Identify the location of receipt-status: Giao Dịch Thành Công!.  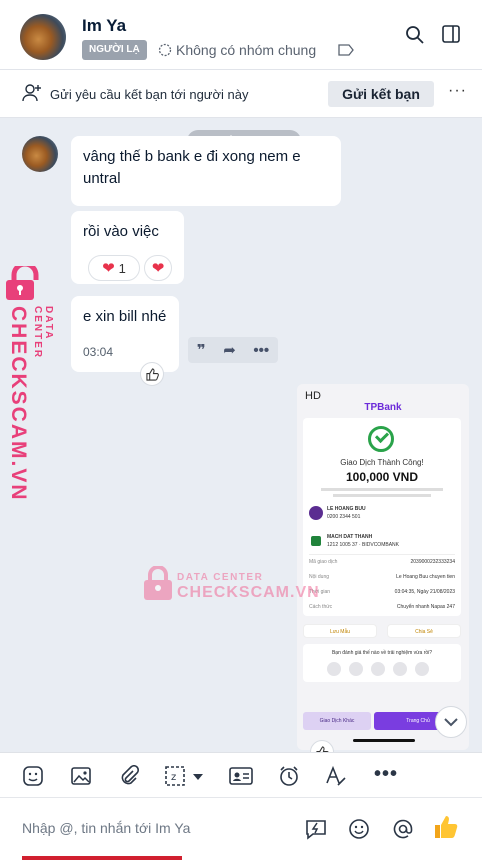
(382, 462).